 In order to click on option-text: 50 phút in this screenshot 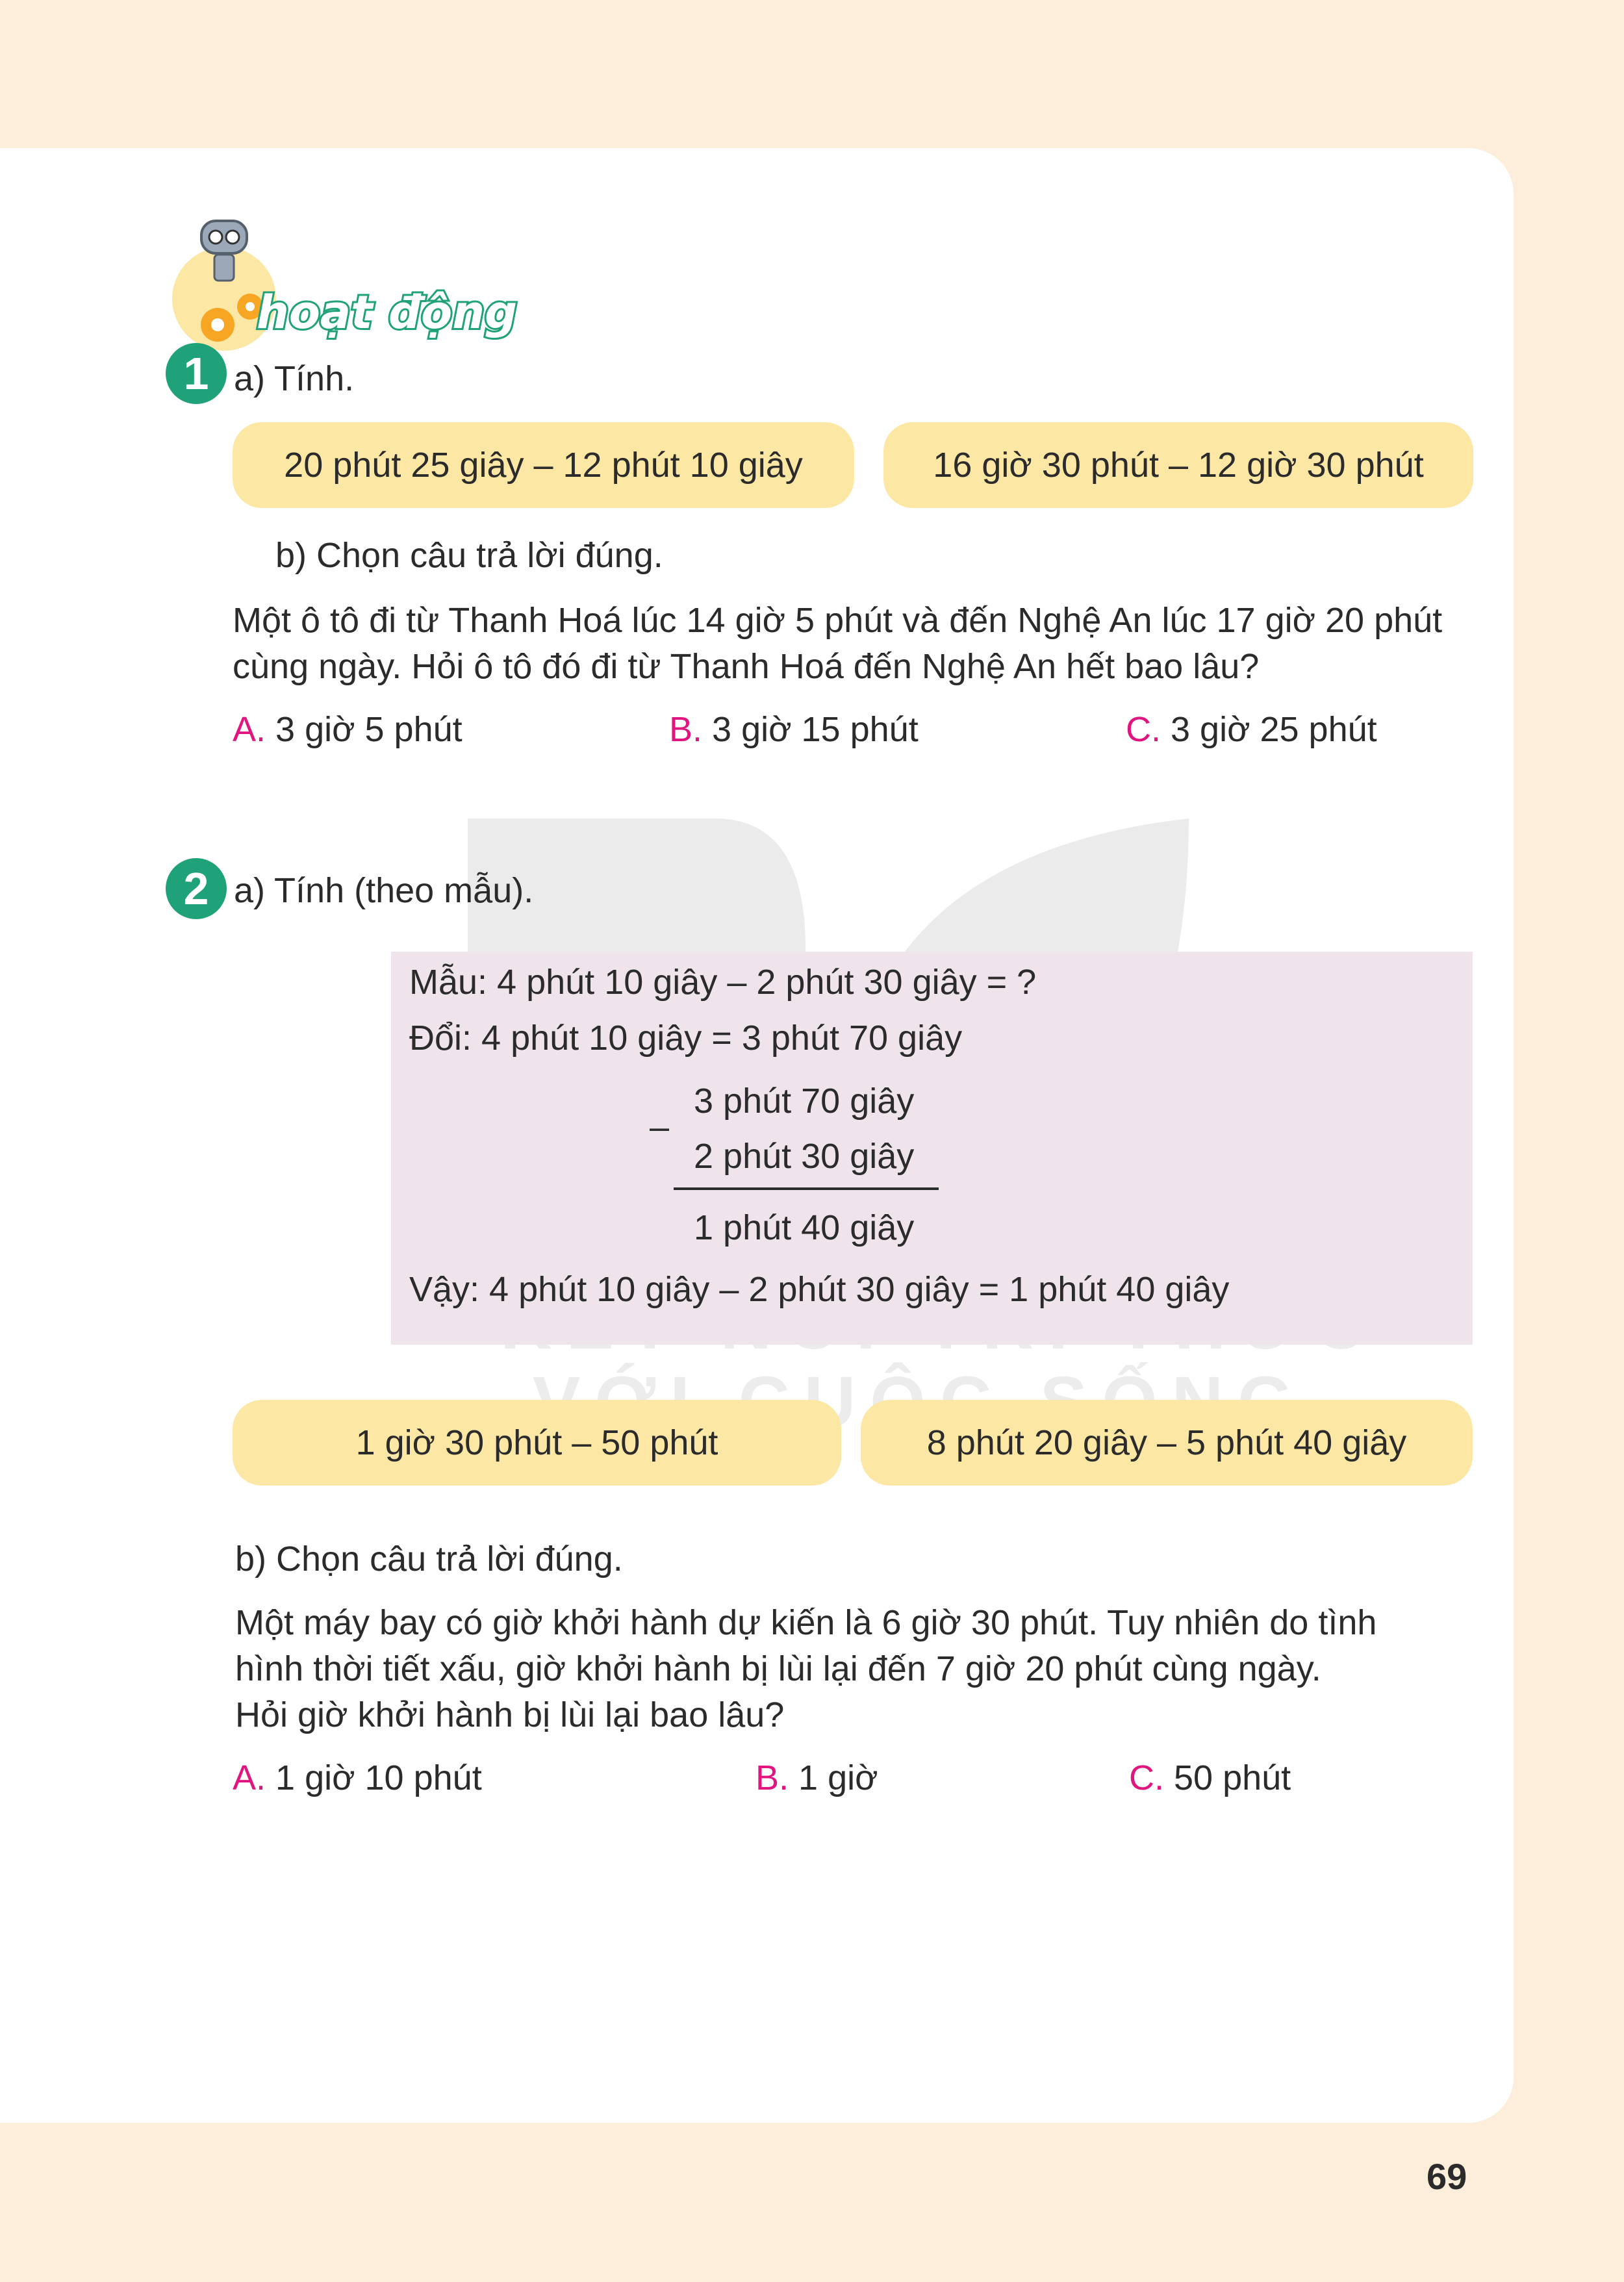, I will do `click(1232, 1777)`.